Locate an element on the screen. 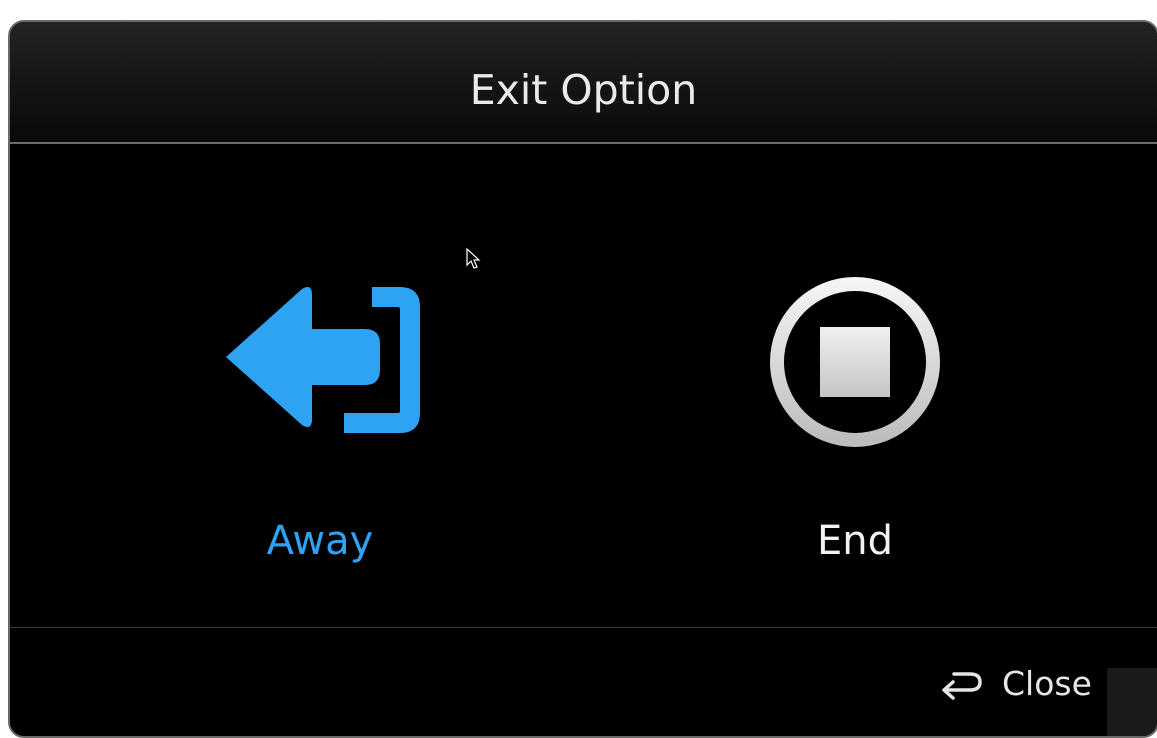 The height and width of the screenshot is (738, 1157). end-button: End is located at coordinates (855, 421).